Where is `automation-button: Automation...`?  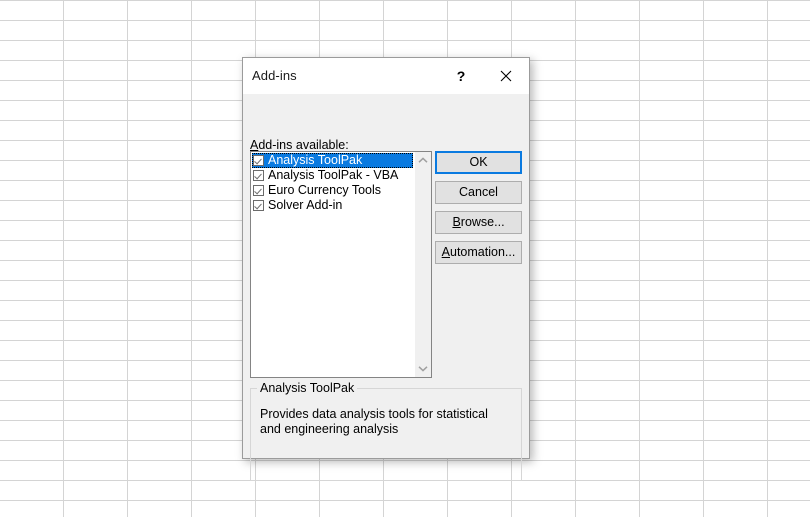 automation-button: Automation... is located at coordinates (478, 252).